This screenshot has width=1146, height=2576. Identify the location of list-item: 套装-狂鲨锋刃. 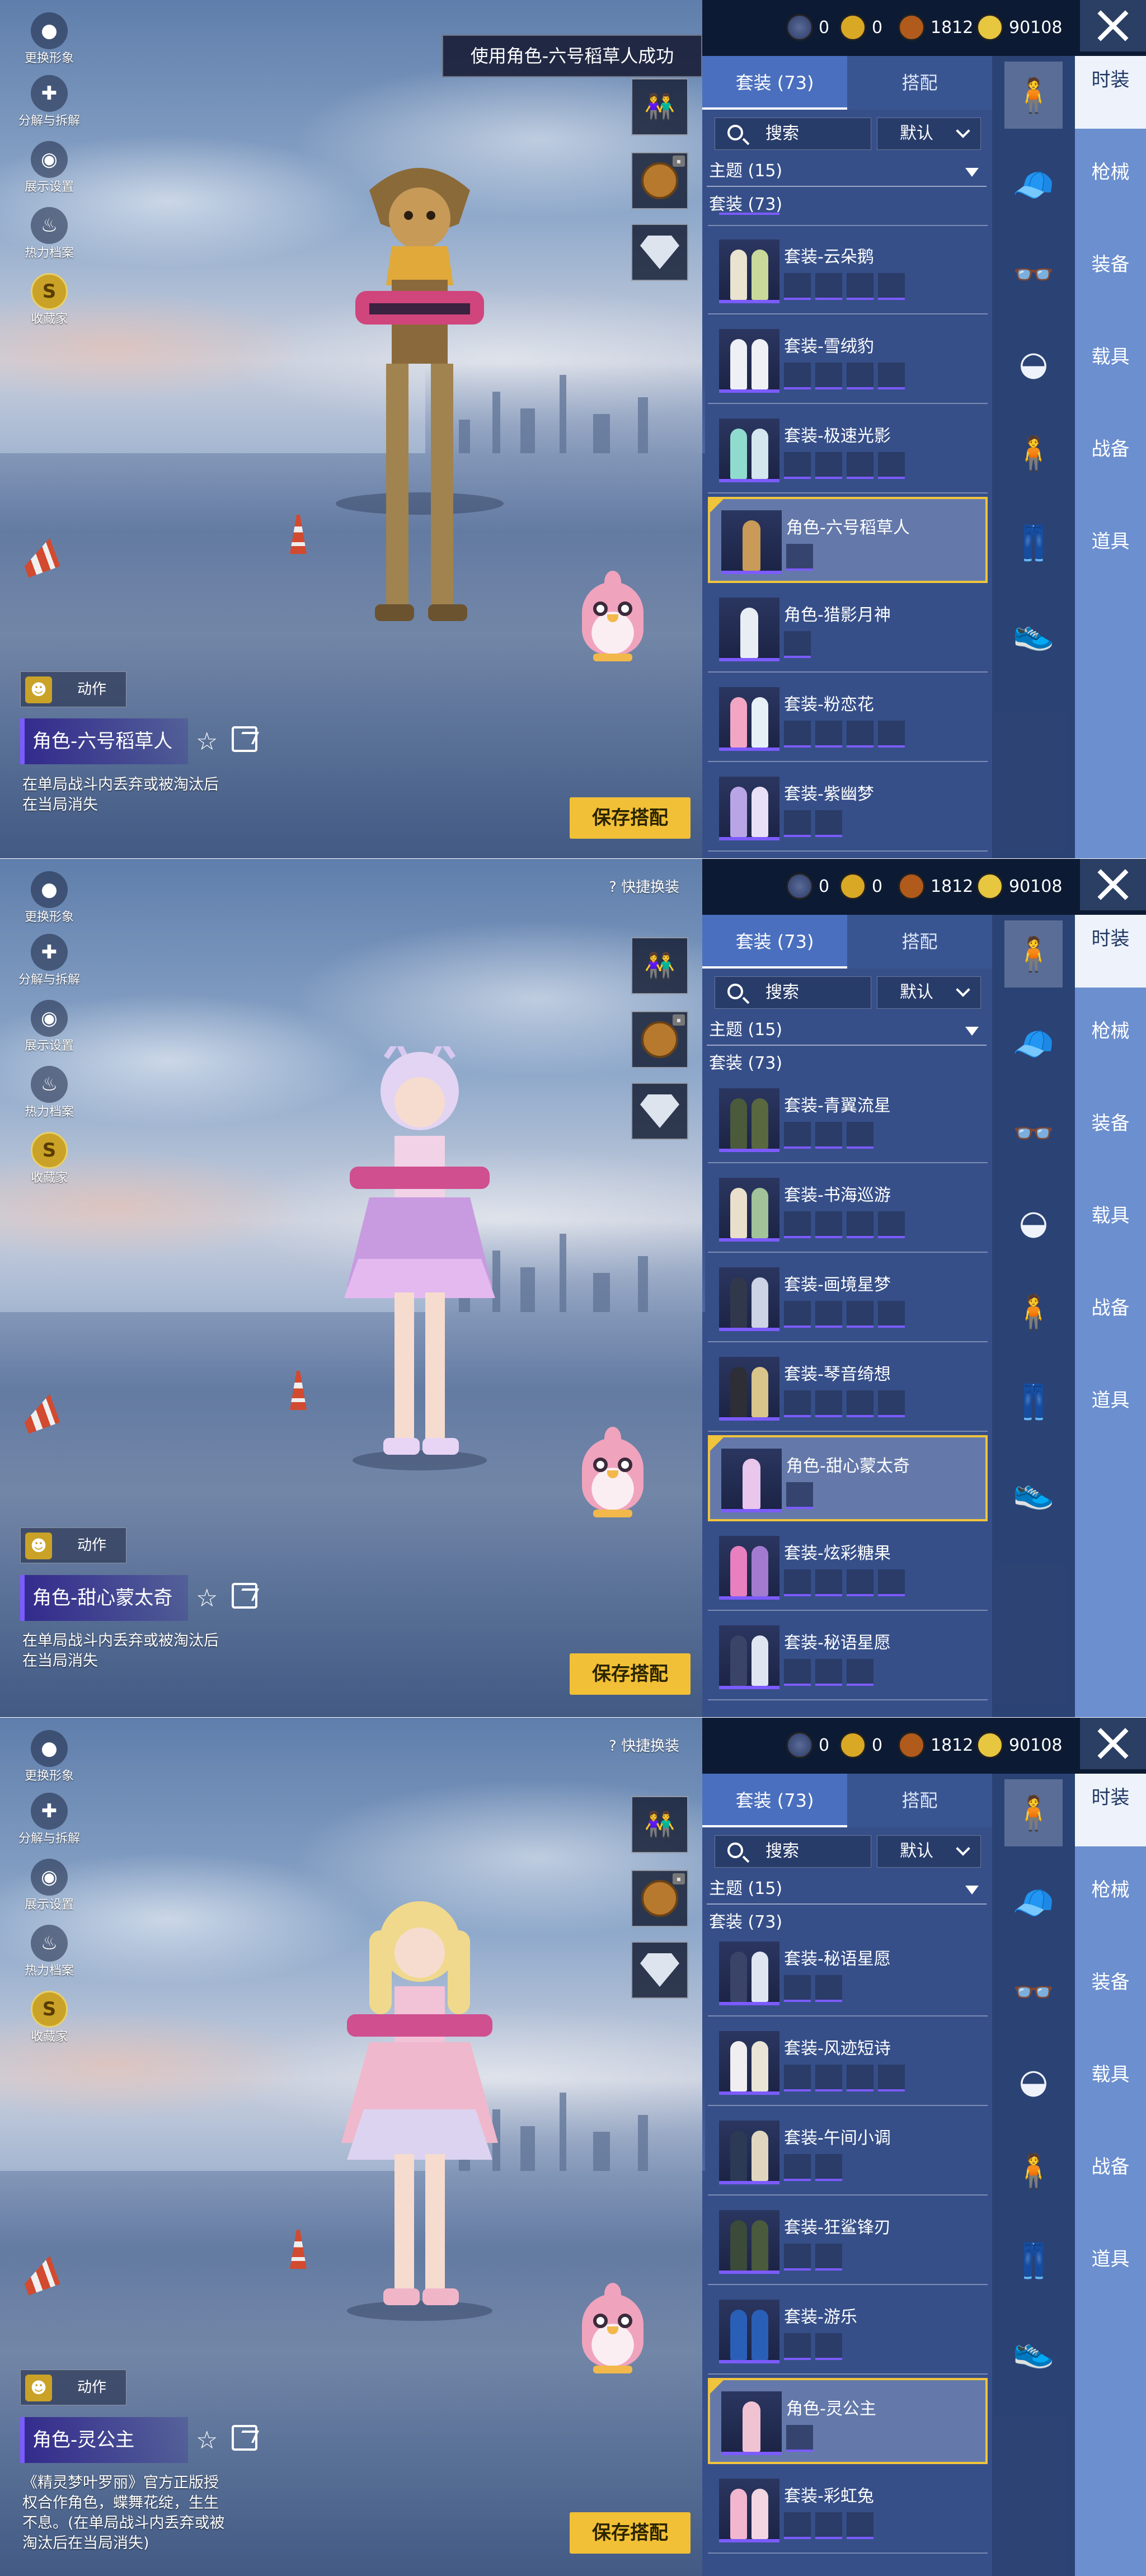
(848, 2242).